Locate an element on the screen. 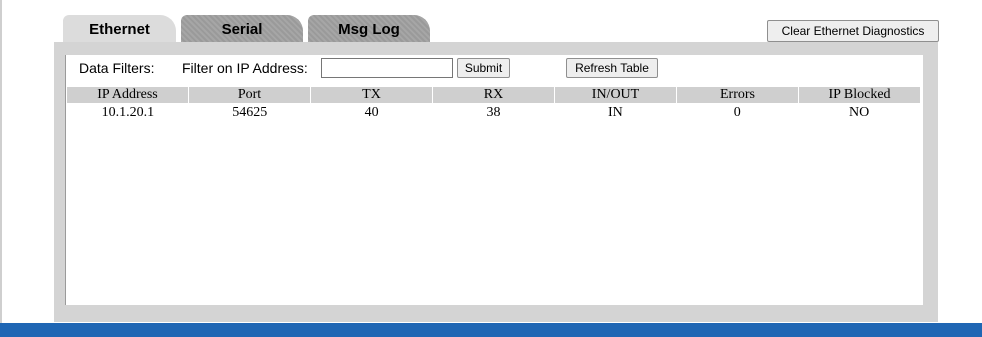 The width and height of the screenshot is (982, 337). ip-filter-input is located at coordinates (387, 68).